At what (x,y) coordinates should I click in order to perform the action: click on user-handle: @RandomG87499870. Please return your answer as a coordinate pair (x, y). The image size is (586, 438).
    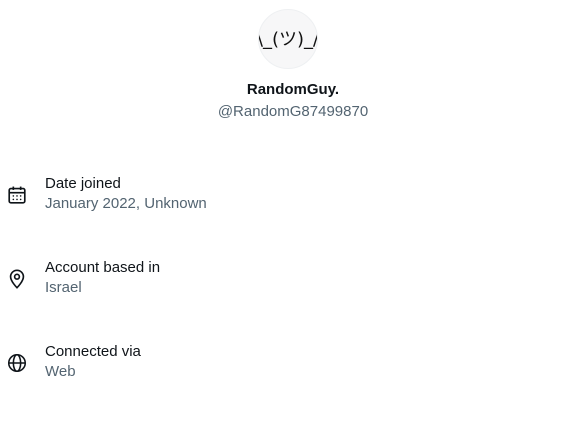
    Looking at the image, I should click on (293, 111).